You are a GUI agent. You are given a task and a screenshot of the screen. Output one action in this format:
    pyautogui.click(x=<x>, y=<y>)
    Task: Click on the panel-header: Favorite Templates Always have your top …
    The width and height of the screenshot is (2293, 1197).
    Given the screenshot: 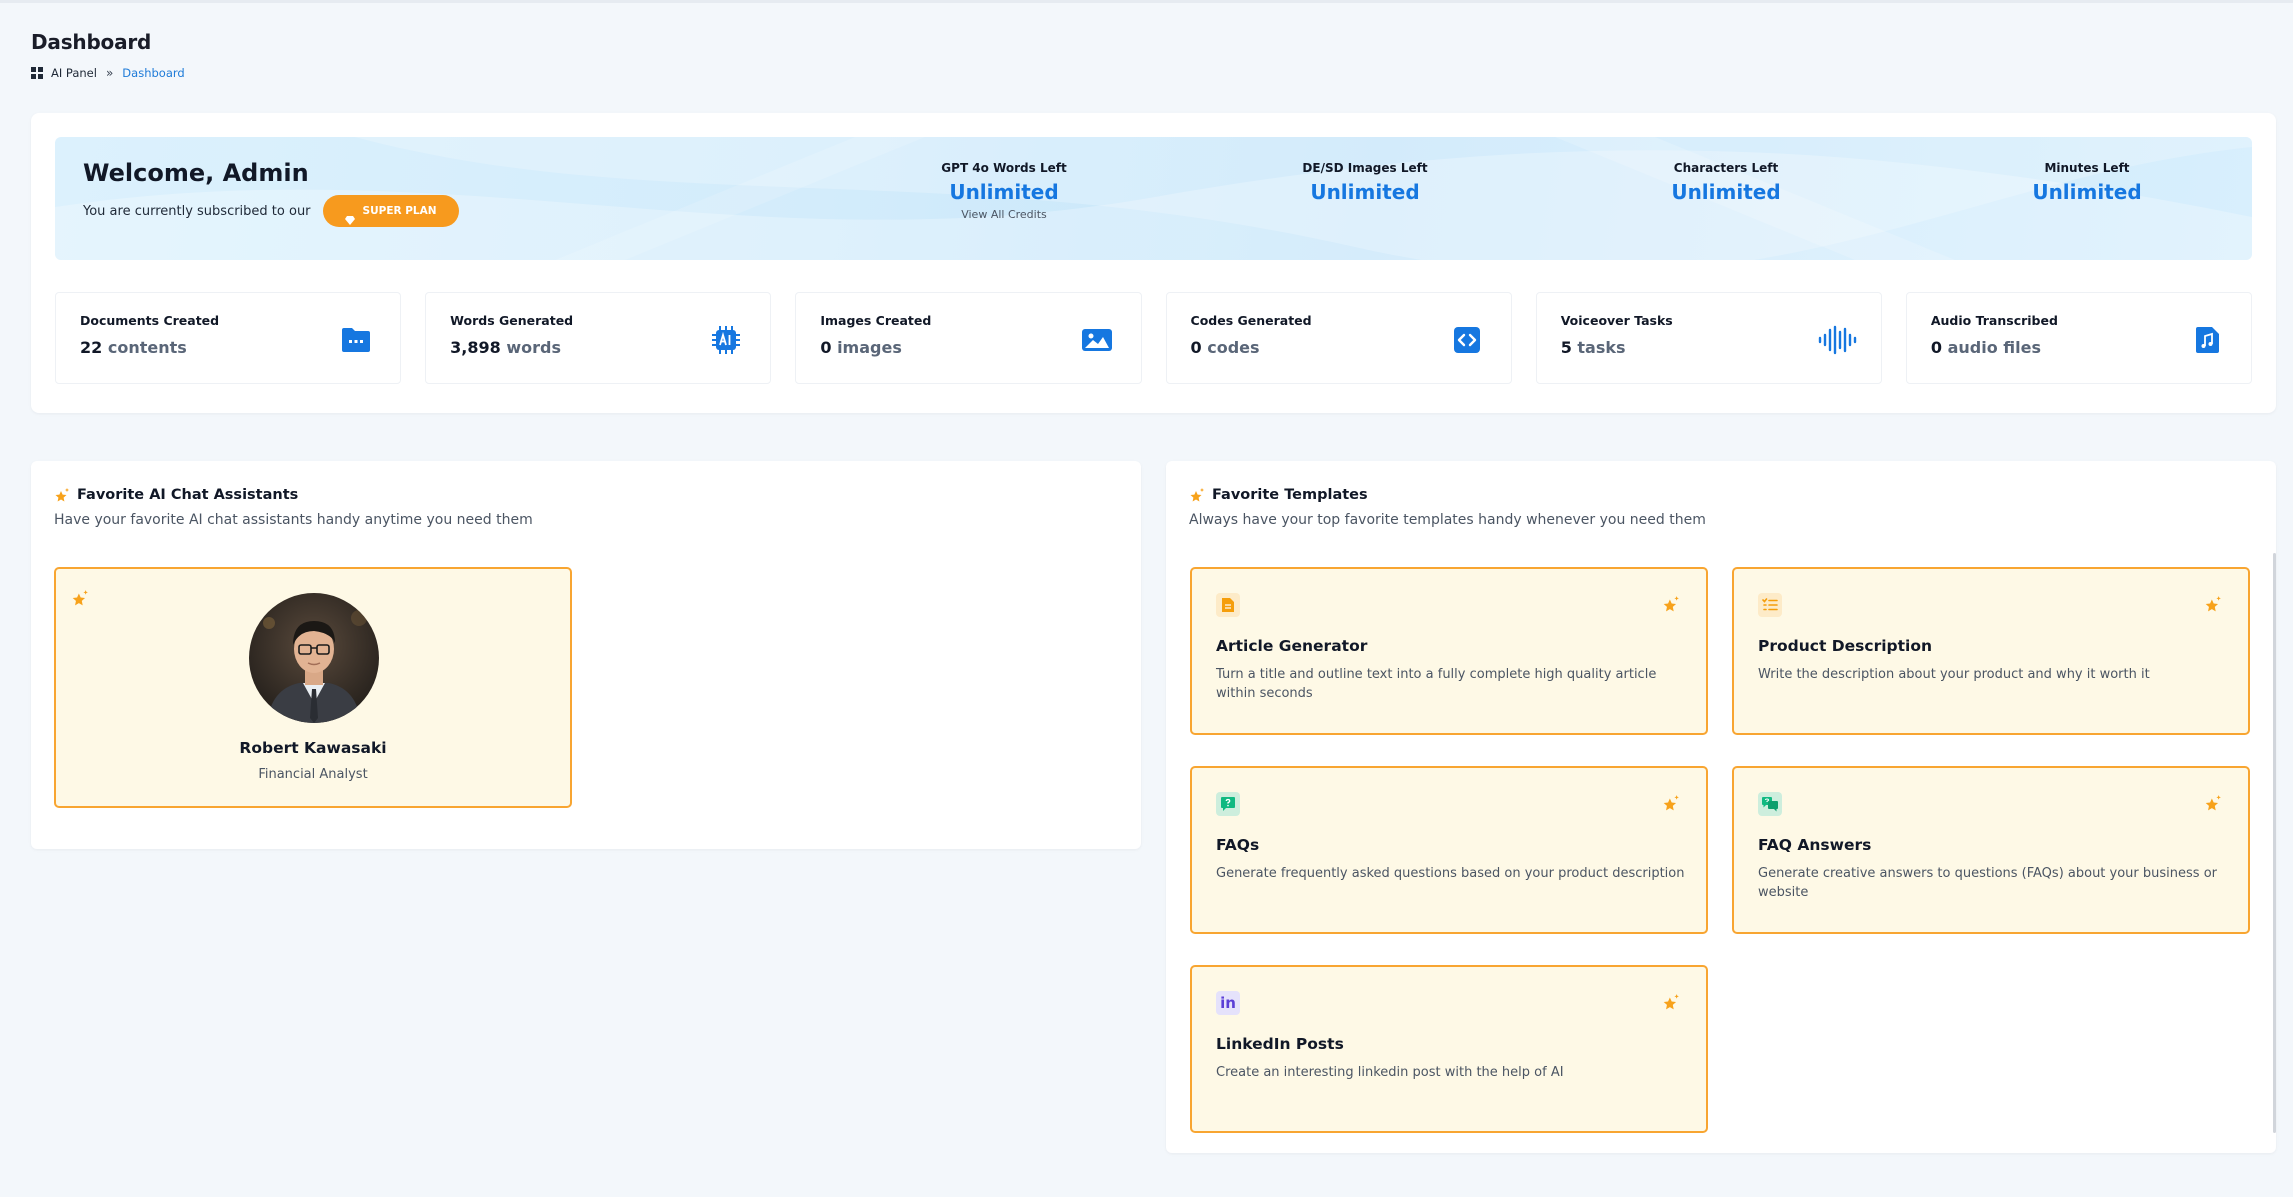 What is the action you would take?
    pyautogui.click(x=1447, y=507)
    